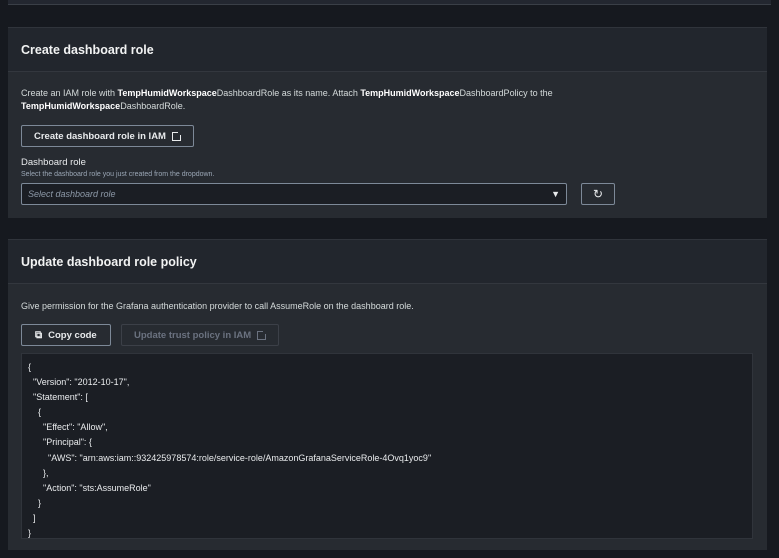 Image resolution: width=779 pixels, height=558 pixels. I want to click on refresh-icon: ↻, so click(598, 194).